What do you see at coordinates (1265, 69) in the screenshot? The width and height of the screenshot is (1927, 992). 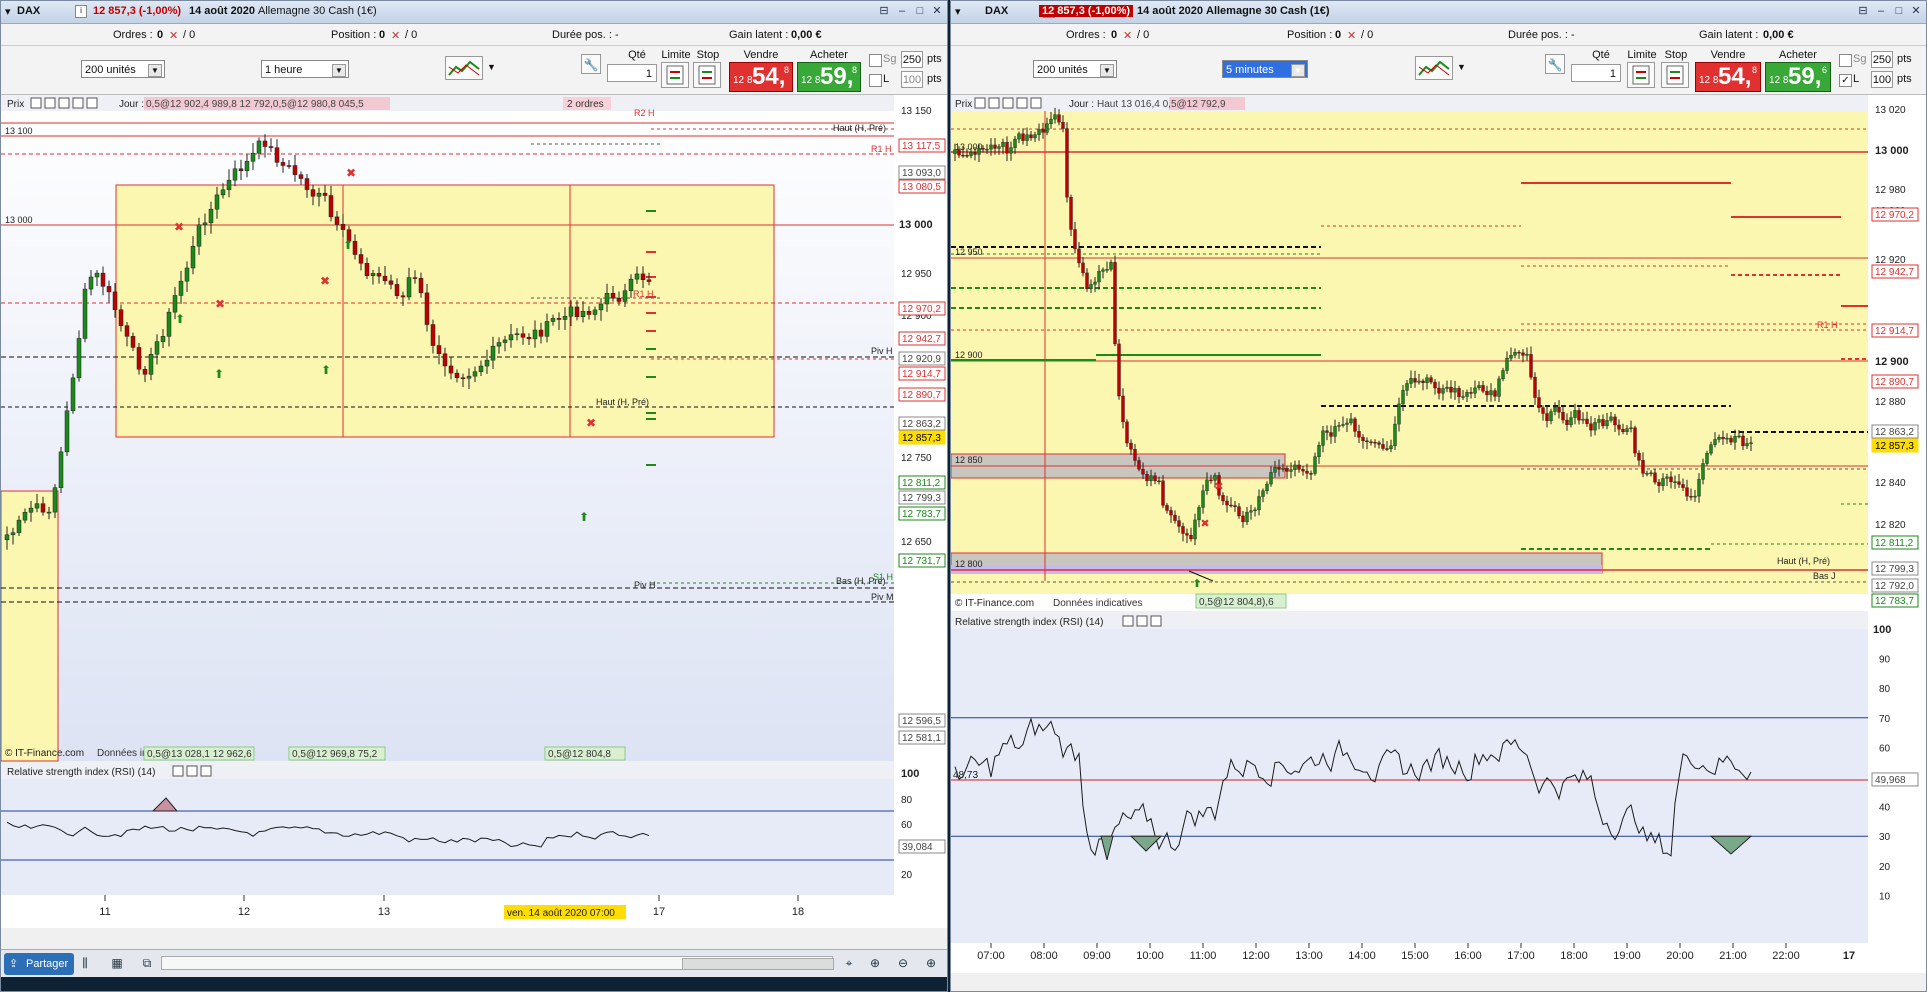 I see `period-select: 5 minutes ▼` at bounding box center [1265, 69].